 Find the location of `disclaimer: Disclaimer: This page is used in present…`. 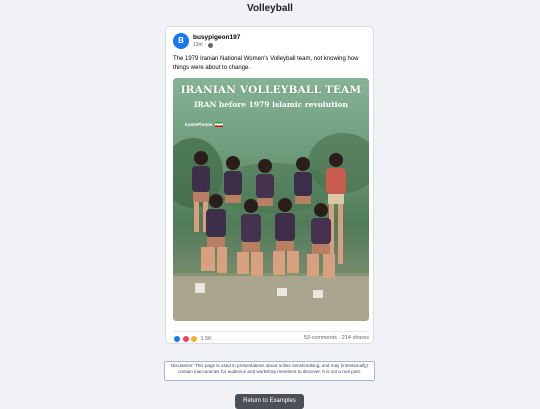

disclaimer: Disclaimer: This page is used in present… is located at coordinates (269, 371).